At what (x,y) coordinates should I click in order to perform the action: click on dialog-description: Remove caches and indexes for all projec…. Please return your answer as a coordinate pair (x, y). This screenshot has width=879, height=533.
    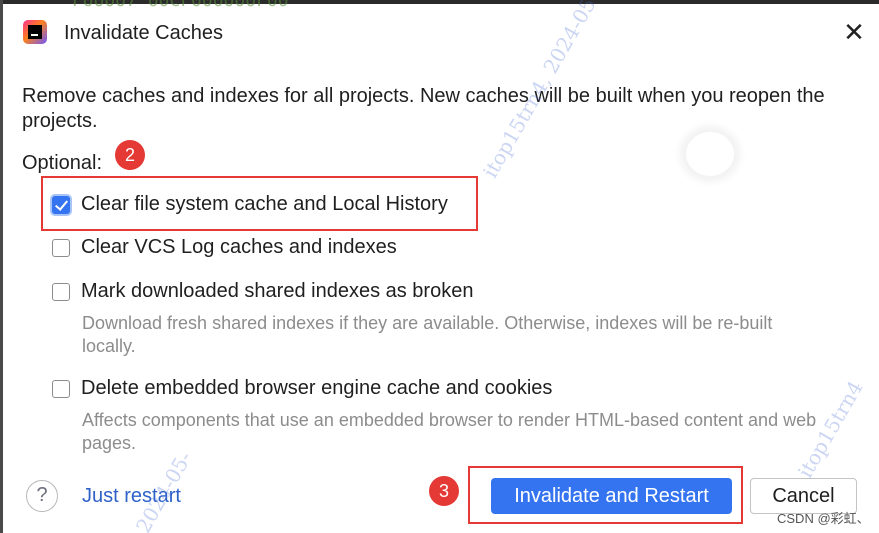
    Looking at the image, I should click on (423, 108).